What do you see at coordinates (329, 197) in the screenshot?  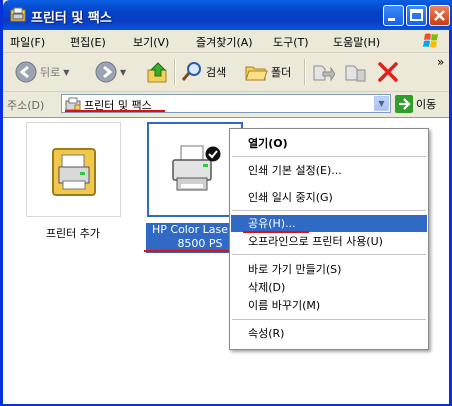 I see `ctx-pause-printing: 인쇄 일시 중지(G)` at bounding box center [329, 197].